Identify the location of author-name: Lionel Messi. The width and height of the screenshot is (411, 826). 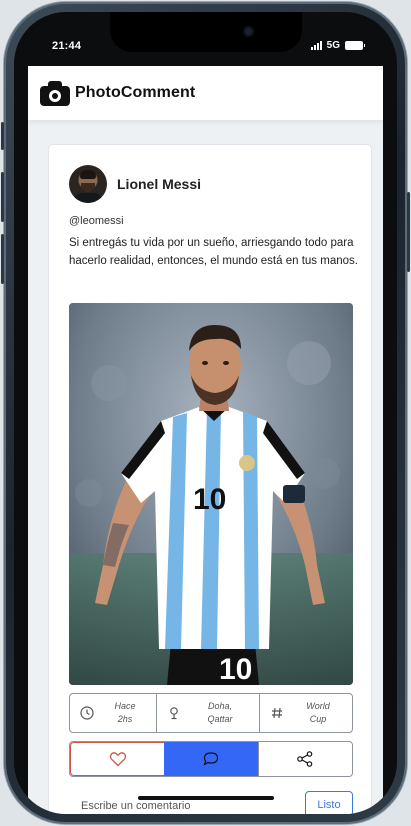
(159, 184).